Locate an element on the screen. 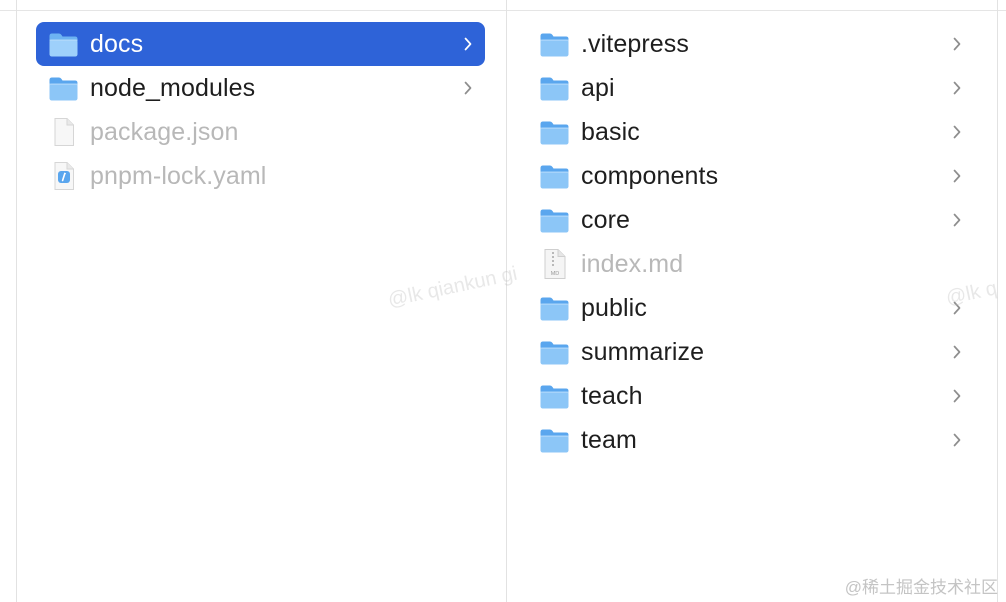 This screenshot has height=602, width=1006. file-row-pnpm-lock-yaml: pnpm-lock.yaml is located at coordinates (260, 176).